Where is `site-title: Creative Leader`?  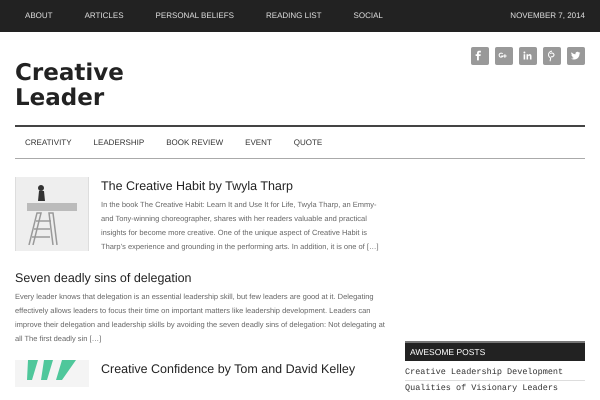
site-title: Creative Leader is located at coordinates (70, 86).